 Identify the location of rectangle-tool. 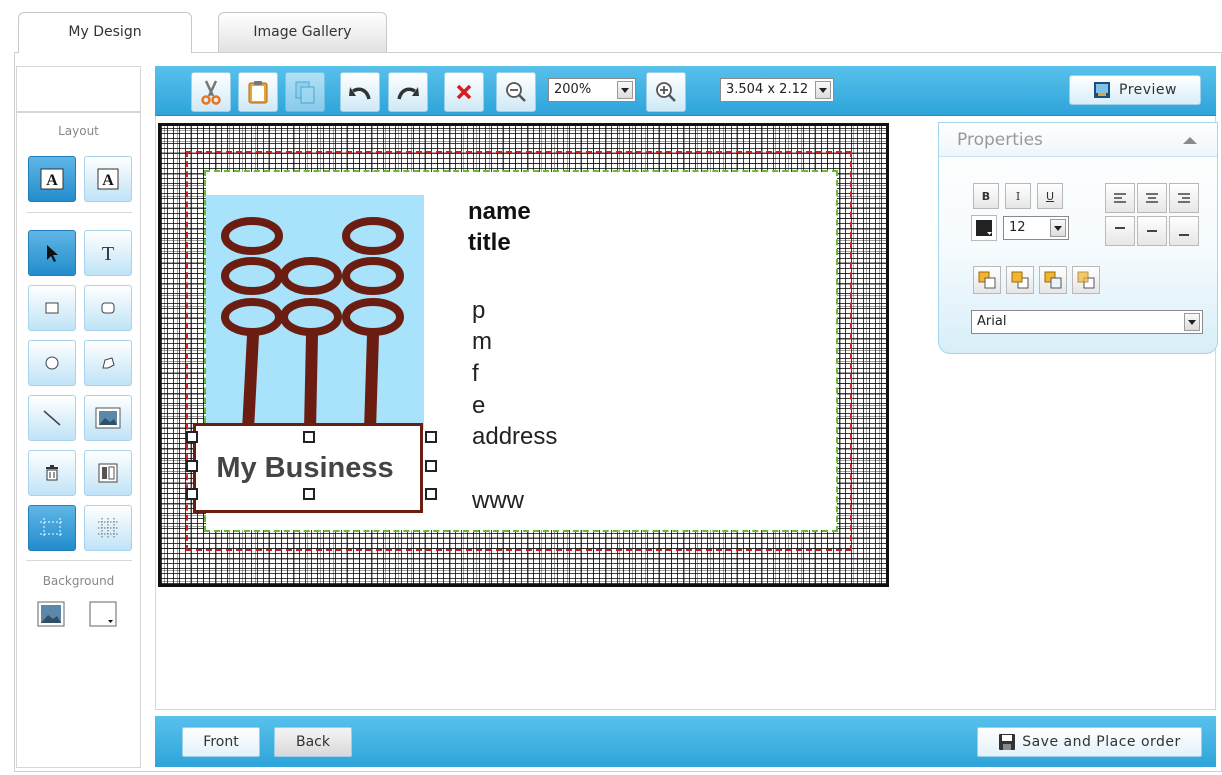
(52, 308).